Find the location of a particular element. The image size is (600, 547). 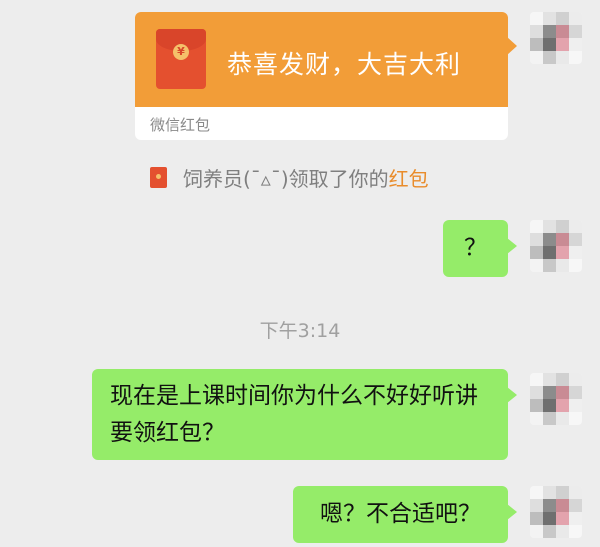

chat-bubble-outgoing: 嗯？不合适吧？ is located at coordinates (405, 514).